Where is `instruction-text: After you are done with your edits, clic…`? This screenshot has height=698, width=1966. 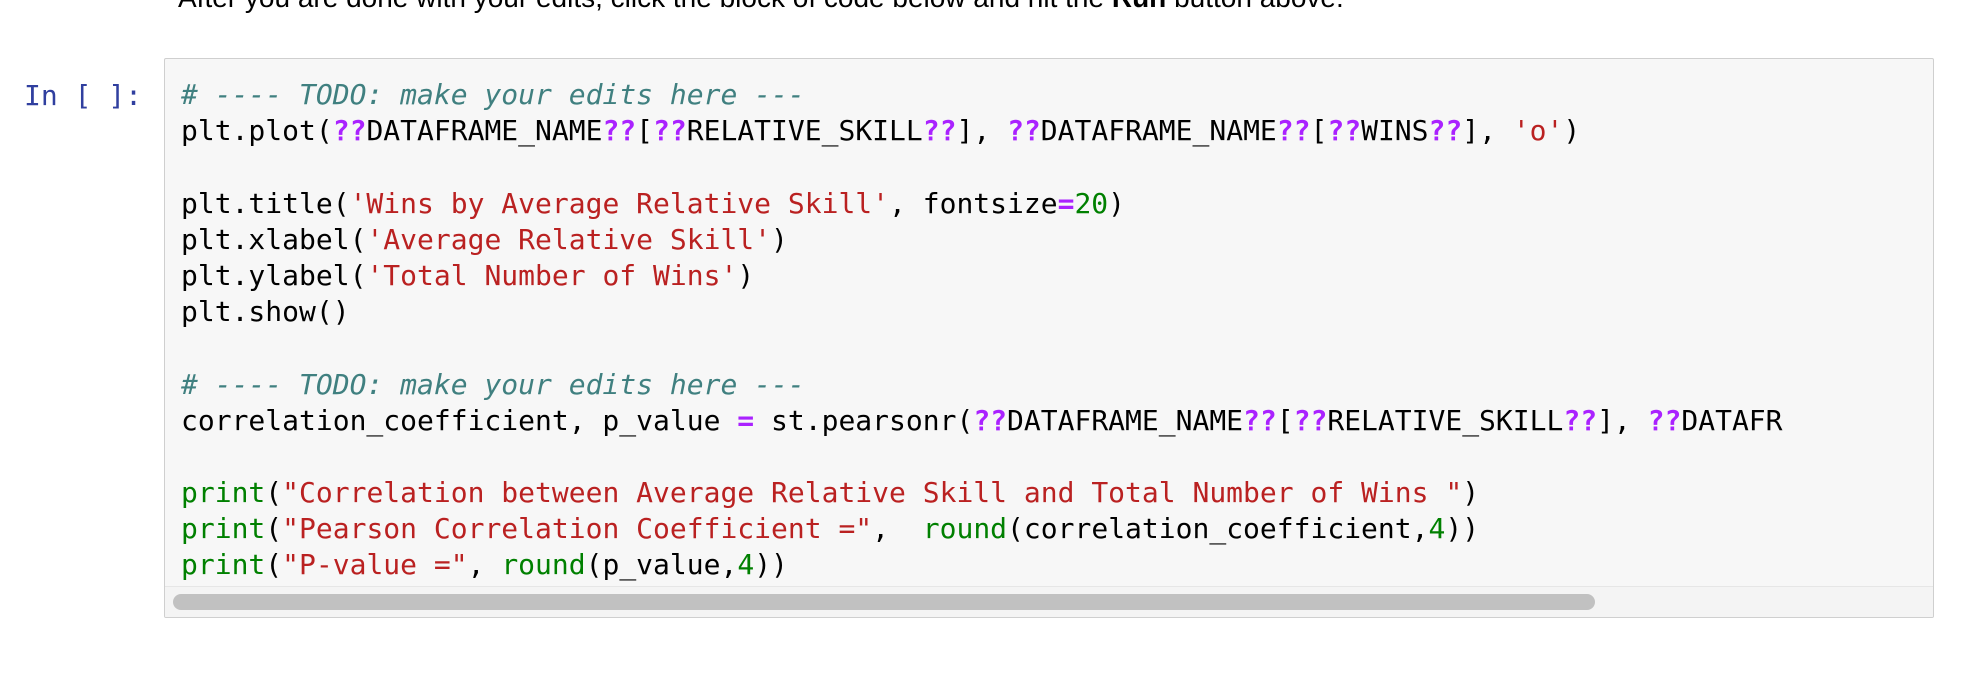 instruction-text: After you are done with your edits, clic… is located at coordinates (761, 8).